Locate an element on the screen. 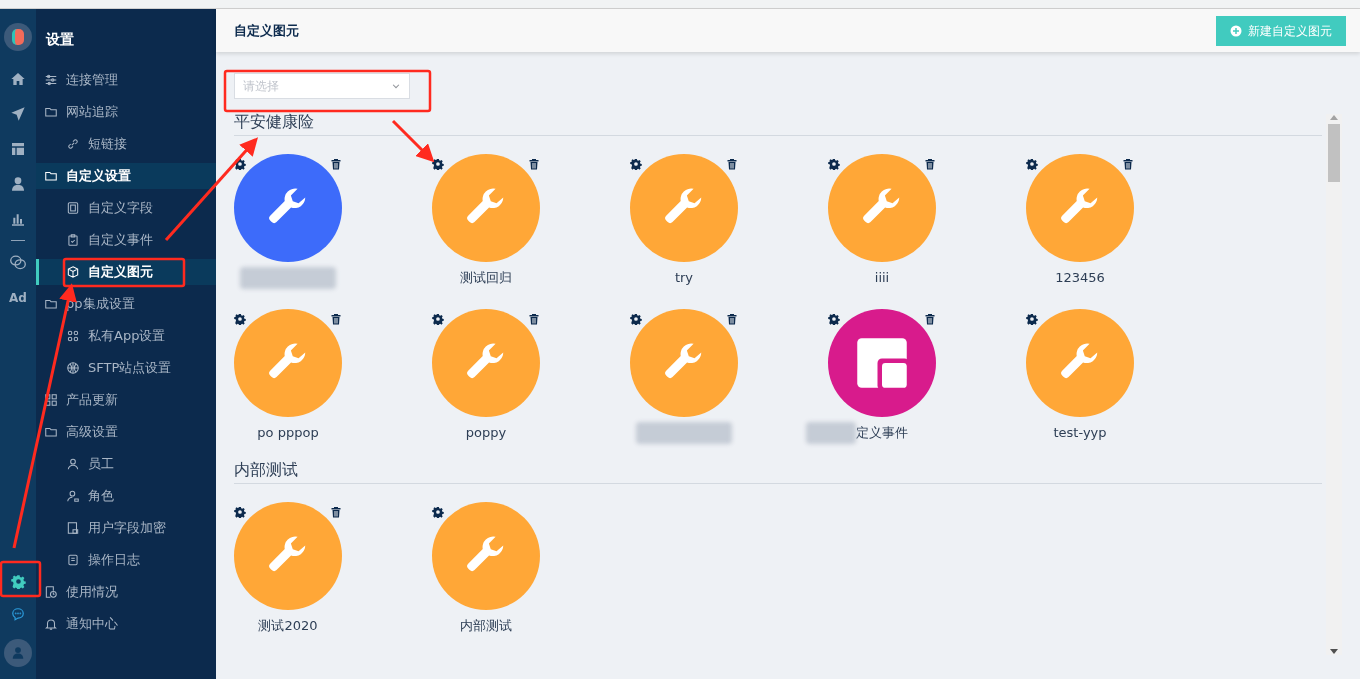  sliders-icon is located at coordinates (51, 80).